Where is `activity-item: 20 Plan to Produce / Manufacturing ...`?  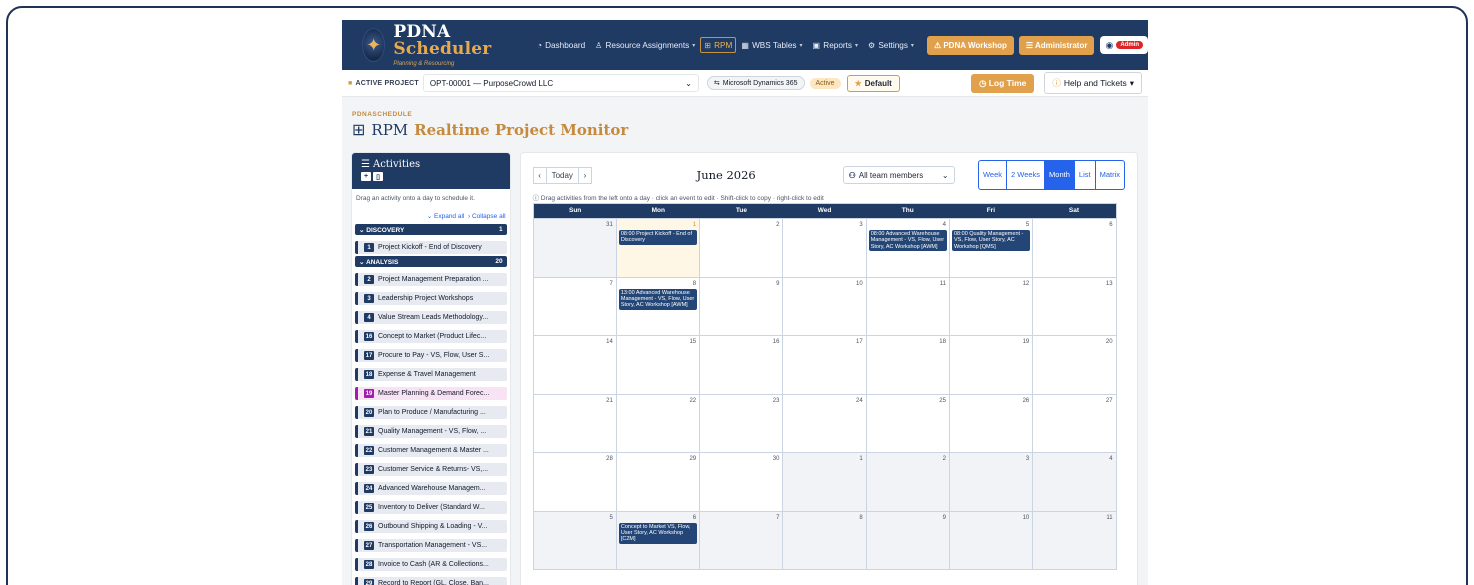
activity-item: 20 Plan to Produce / Manufacturing ... is located at coordinates (431, 412).